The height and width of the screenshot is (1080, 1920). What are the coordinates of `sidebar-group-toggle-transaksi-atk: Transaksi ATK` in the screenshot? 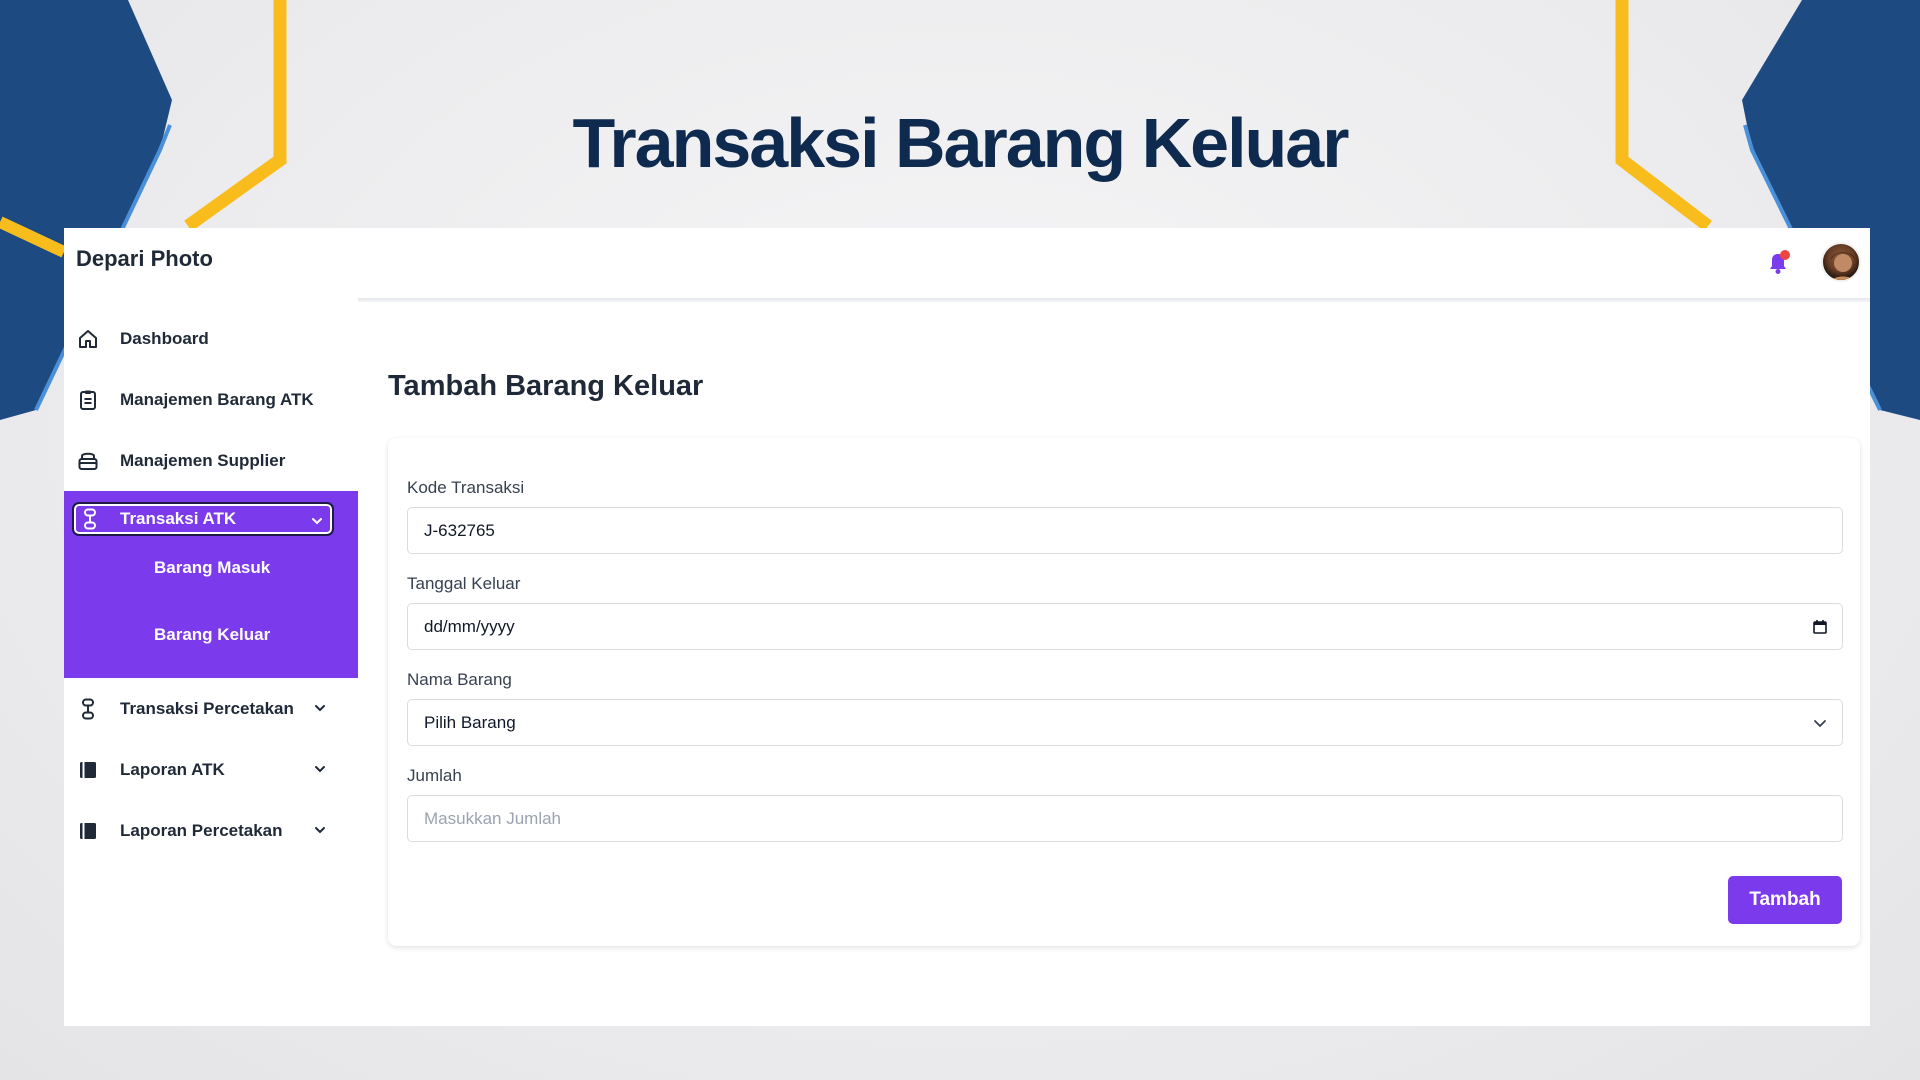 It's located at (203, 519).